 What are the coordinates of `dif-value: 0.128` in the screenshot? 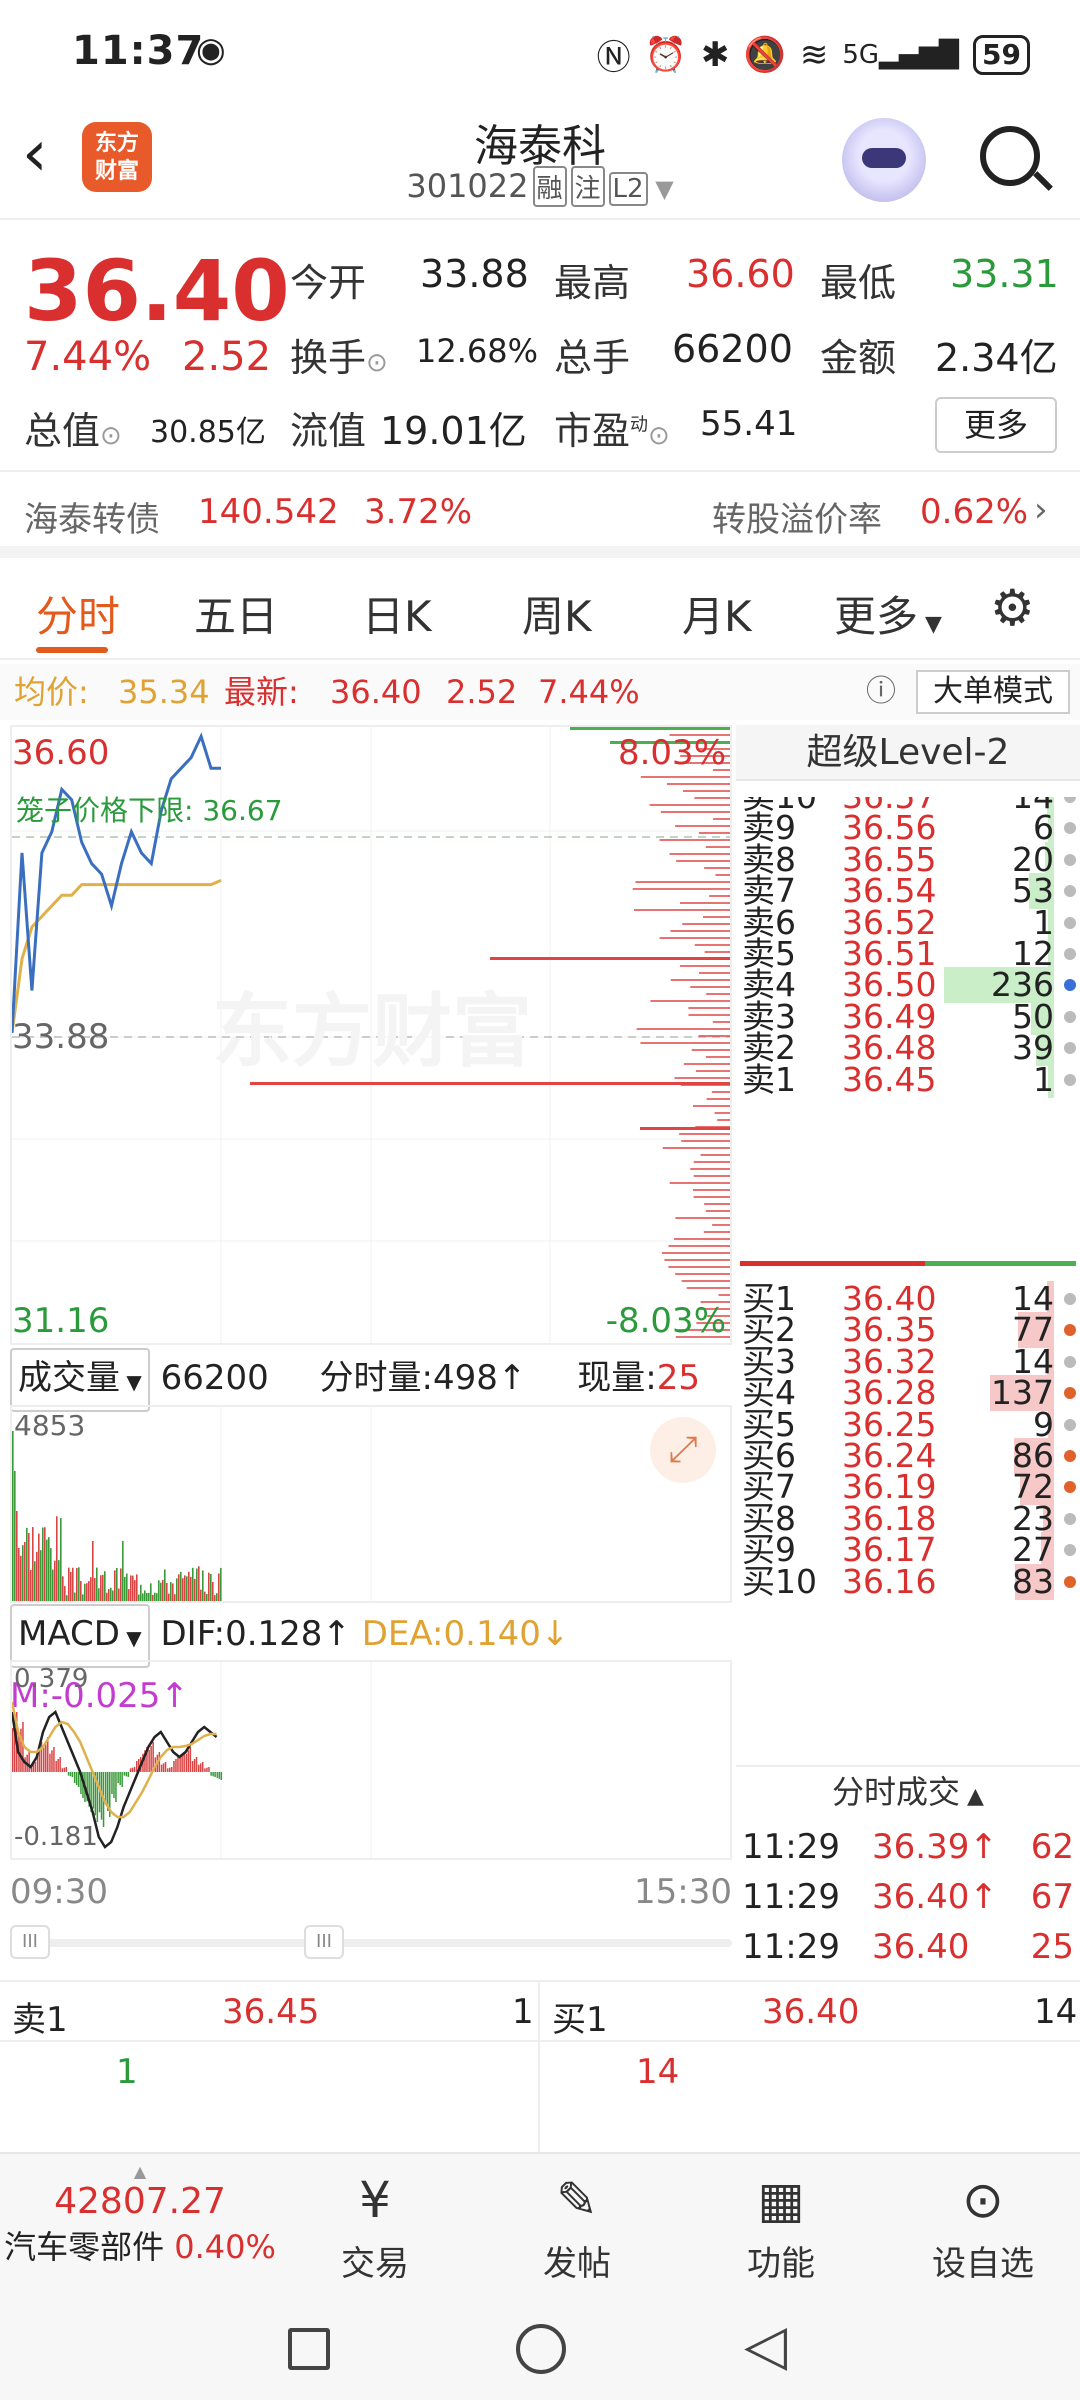 It's located at (274, 1634).